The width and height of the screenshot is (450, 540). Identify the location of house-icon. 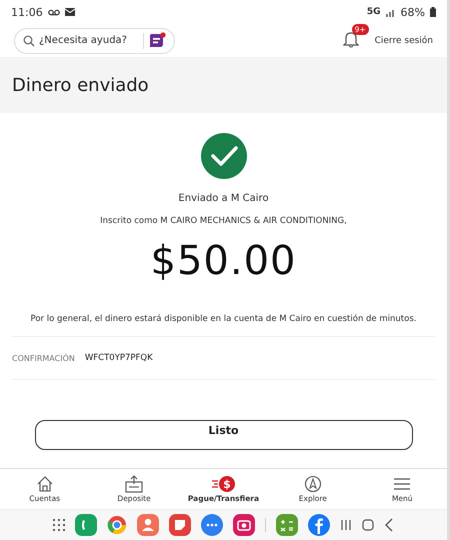
(45, 484).